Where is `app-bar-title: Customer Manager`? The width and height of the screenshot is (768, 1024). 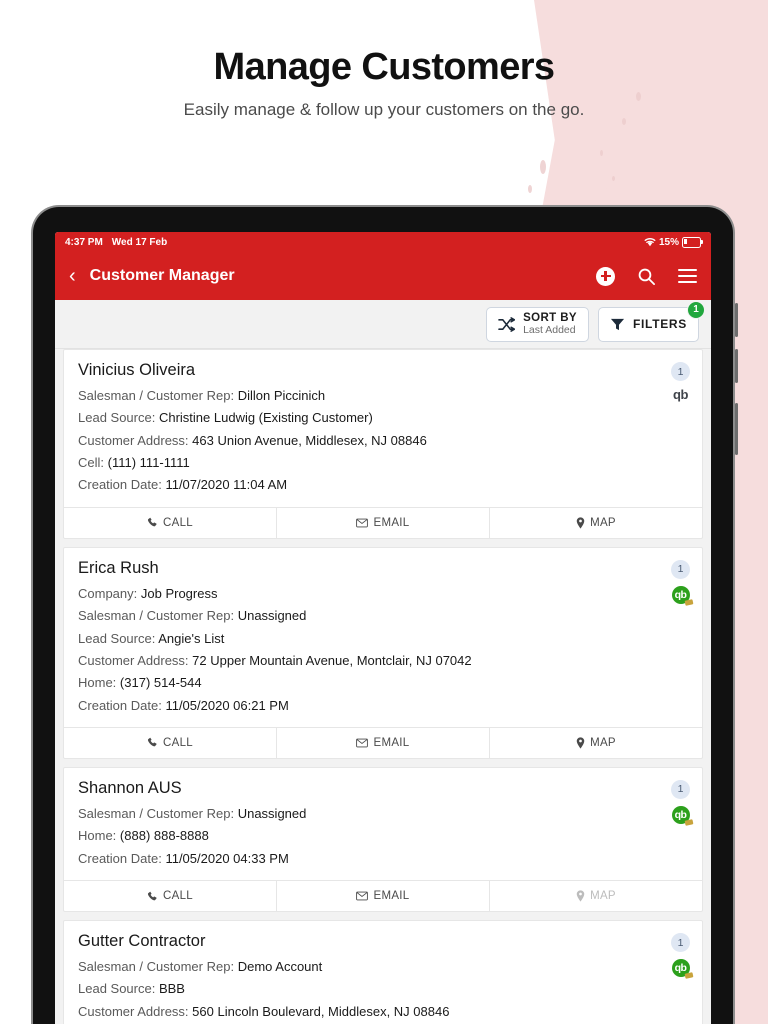 app-bar-title: Customer Manager is located at coordinates (162, 275).